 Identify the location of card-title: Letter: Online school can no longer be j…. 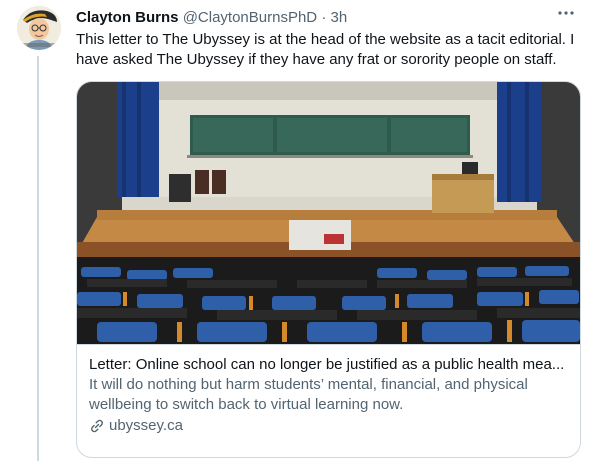
(327, 364).